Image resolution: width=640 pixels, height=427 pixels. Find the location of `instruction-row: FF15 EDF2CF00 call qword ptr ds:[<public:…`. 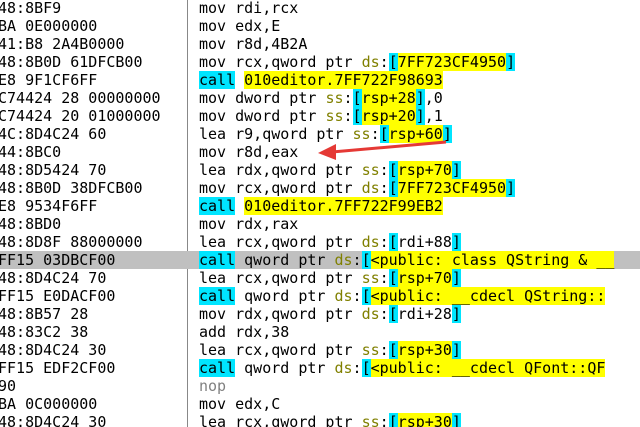

instruction-row: FF15 EDF2CF00 call qword ptr ds:[<public:… is located at coordinates (320, 368).